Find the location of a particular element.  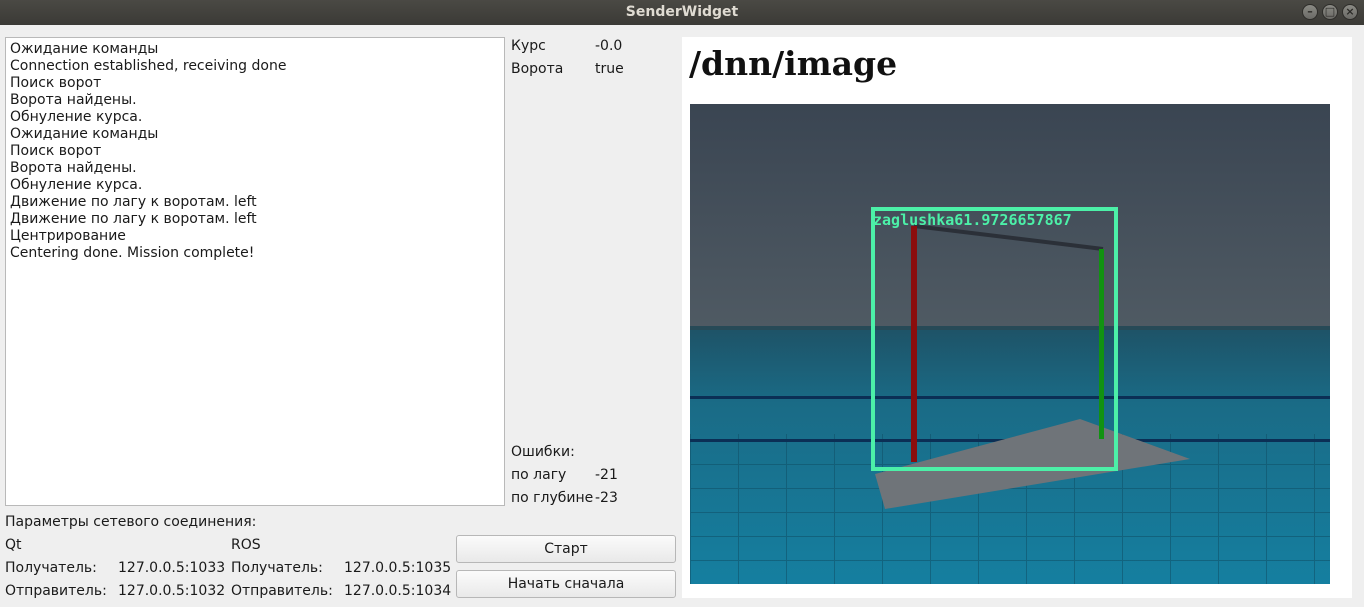

window-title: SenderWidget is located at coordinates (682, 12).